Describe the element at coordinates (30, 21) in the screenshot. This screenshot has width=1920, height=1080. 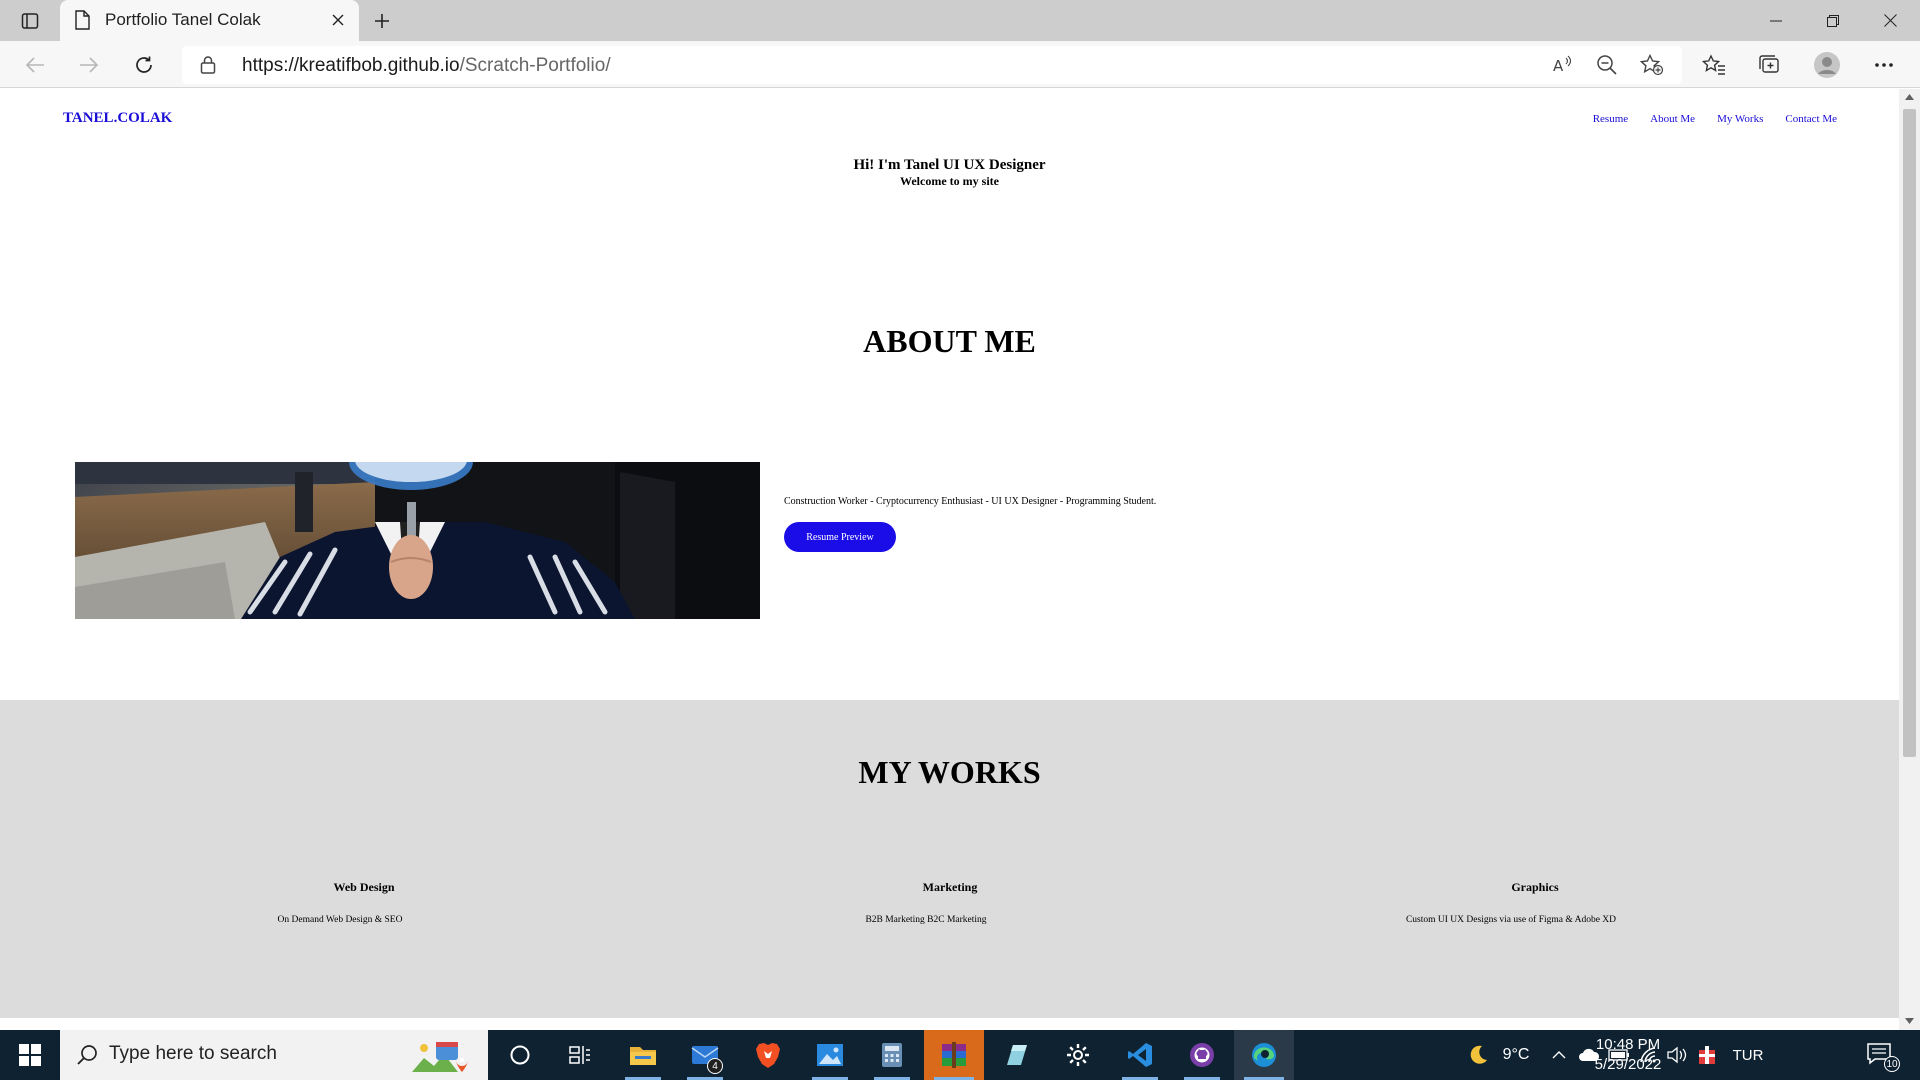
I see `tab-actions-icon` at that location.